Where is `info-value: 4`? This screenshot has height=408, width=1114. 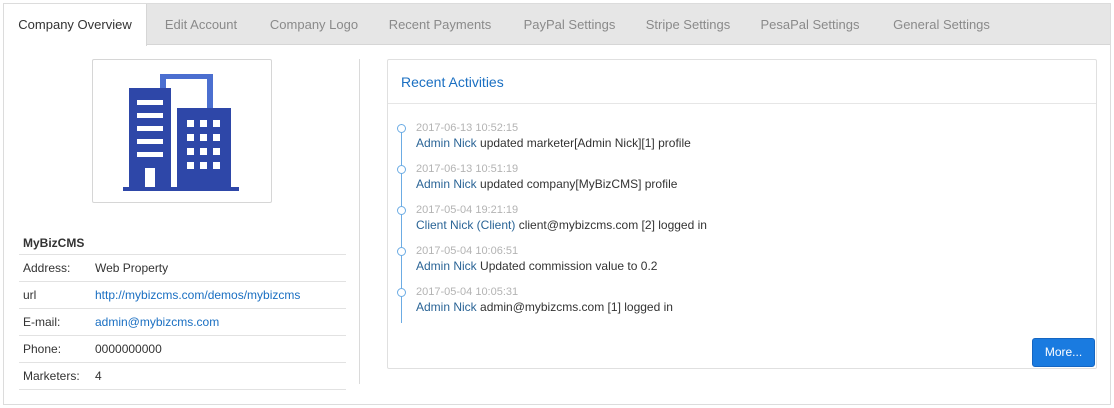
info-value: 4 is located at coordinates (98, 376).